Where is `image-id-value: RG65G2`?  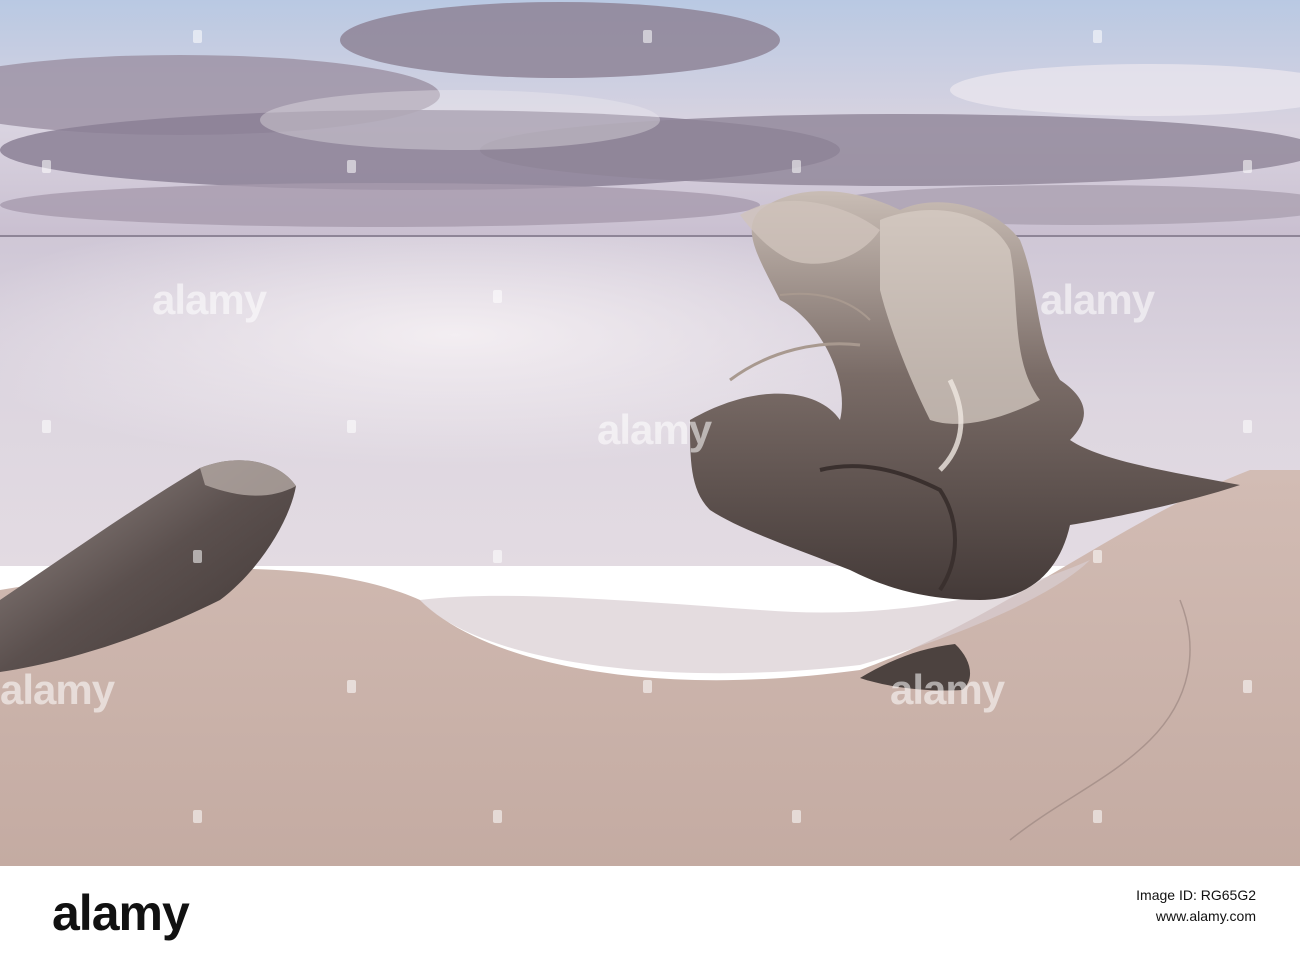 image-id-value: RG65G2 is located at coordinates (1228, 895).